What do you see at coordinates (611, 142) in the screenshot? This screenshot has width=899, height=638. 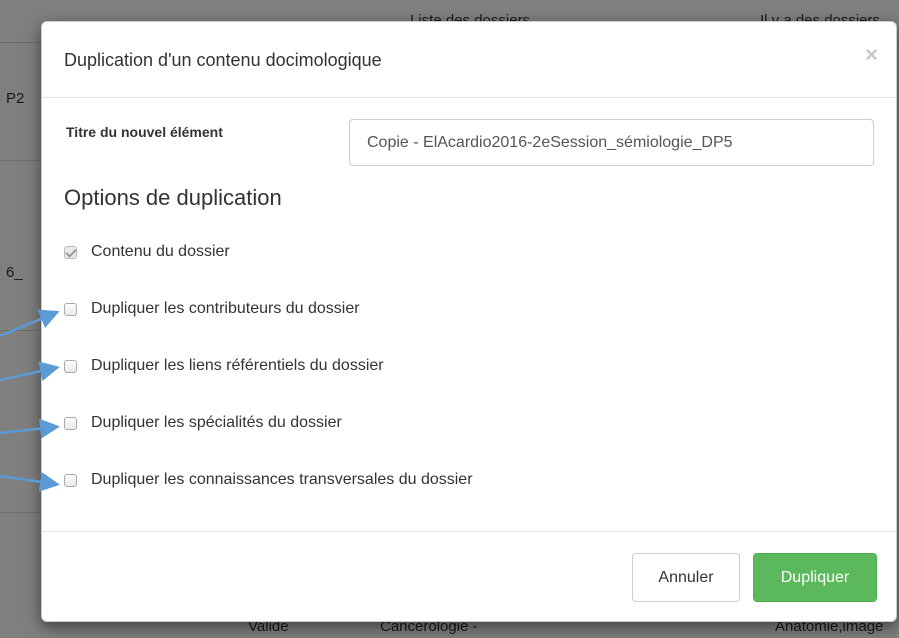 I see `new-title-input` at bounding box center [611, 142].